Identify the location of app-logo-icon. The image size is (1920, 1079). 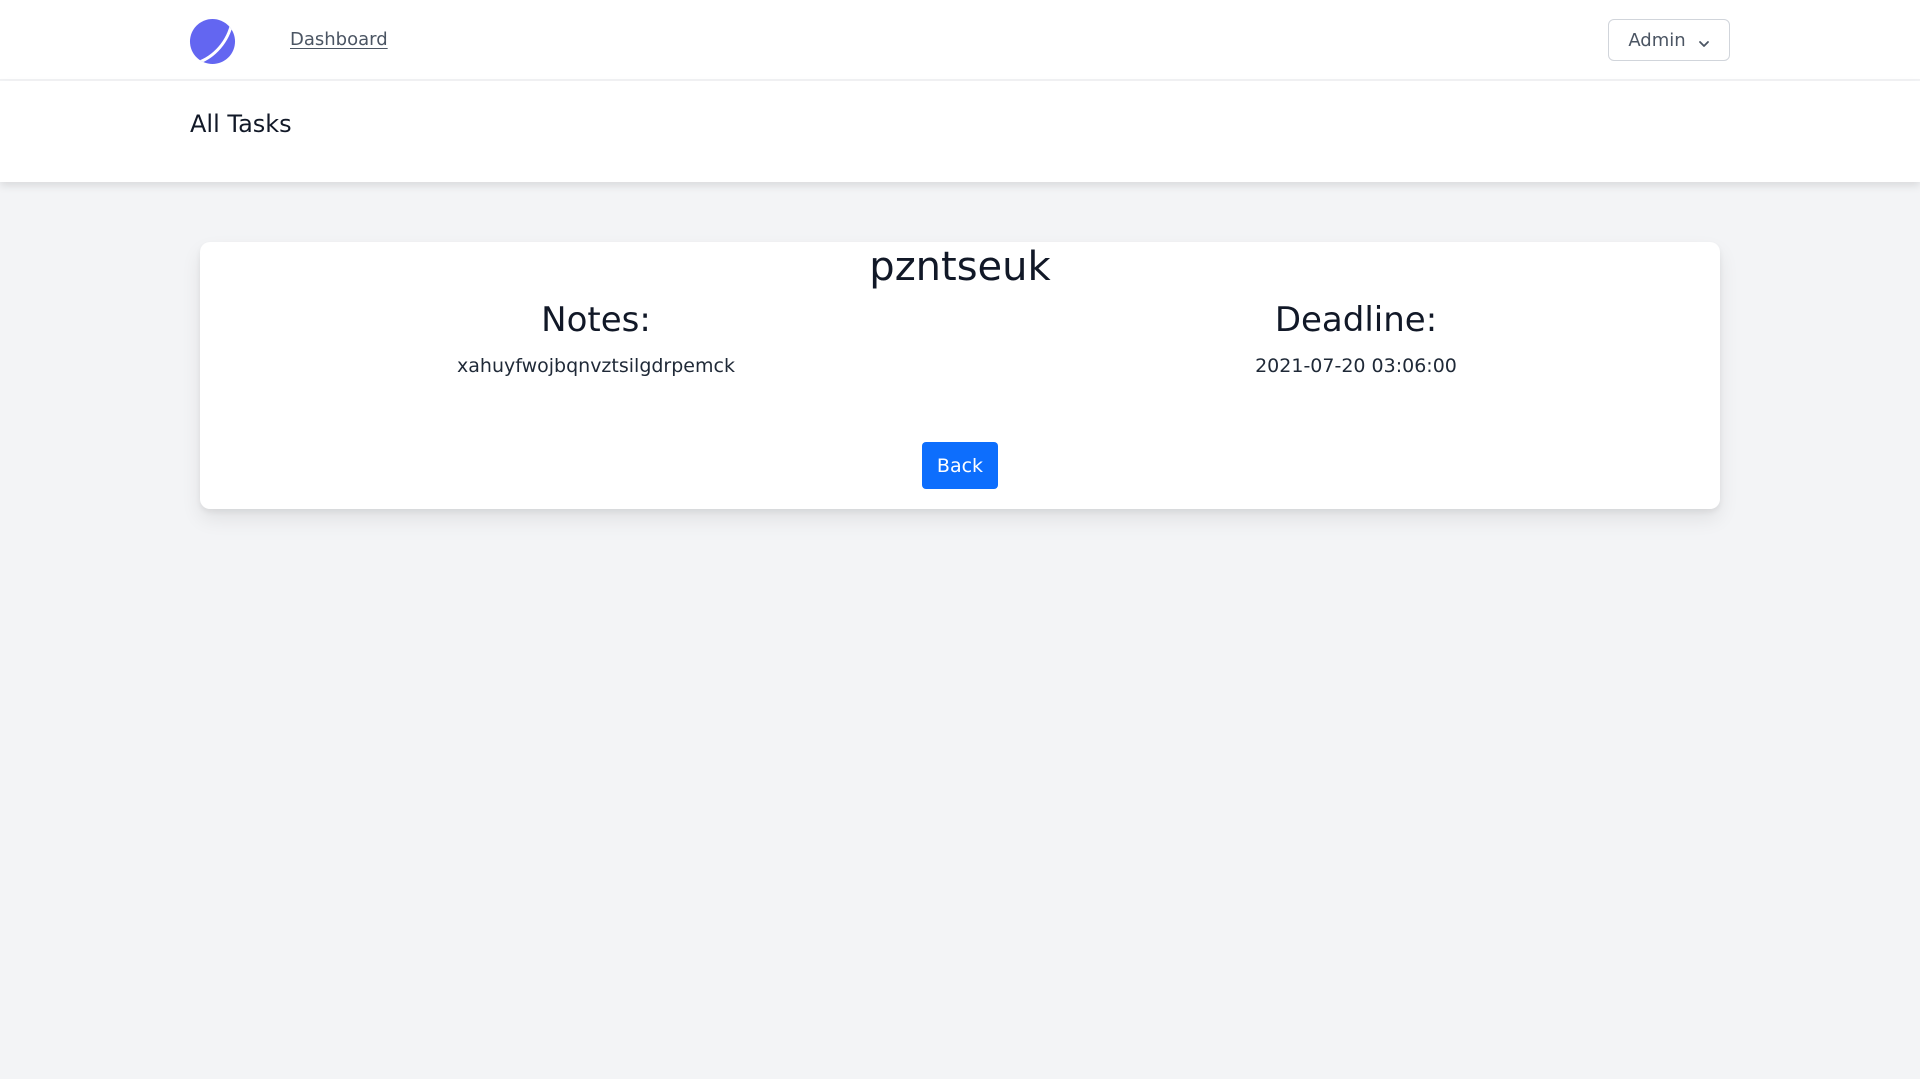
(212, 41).